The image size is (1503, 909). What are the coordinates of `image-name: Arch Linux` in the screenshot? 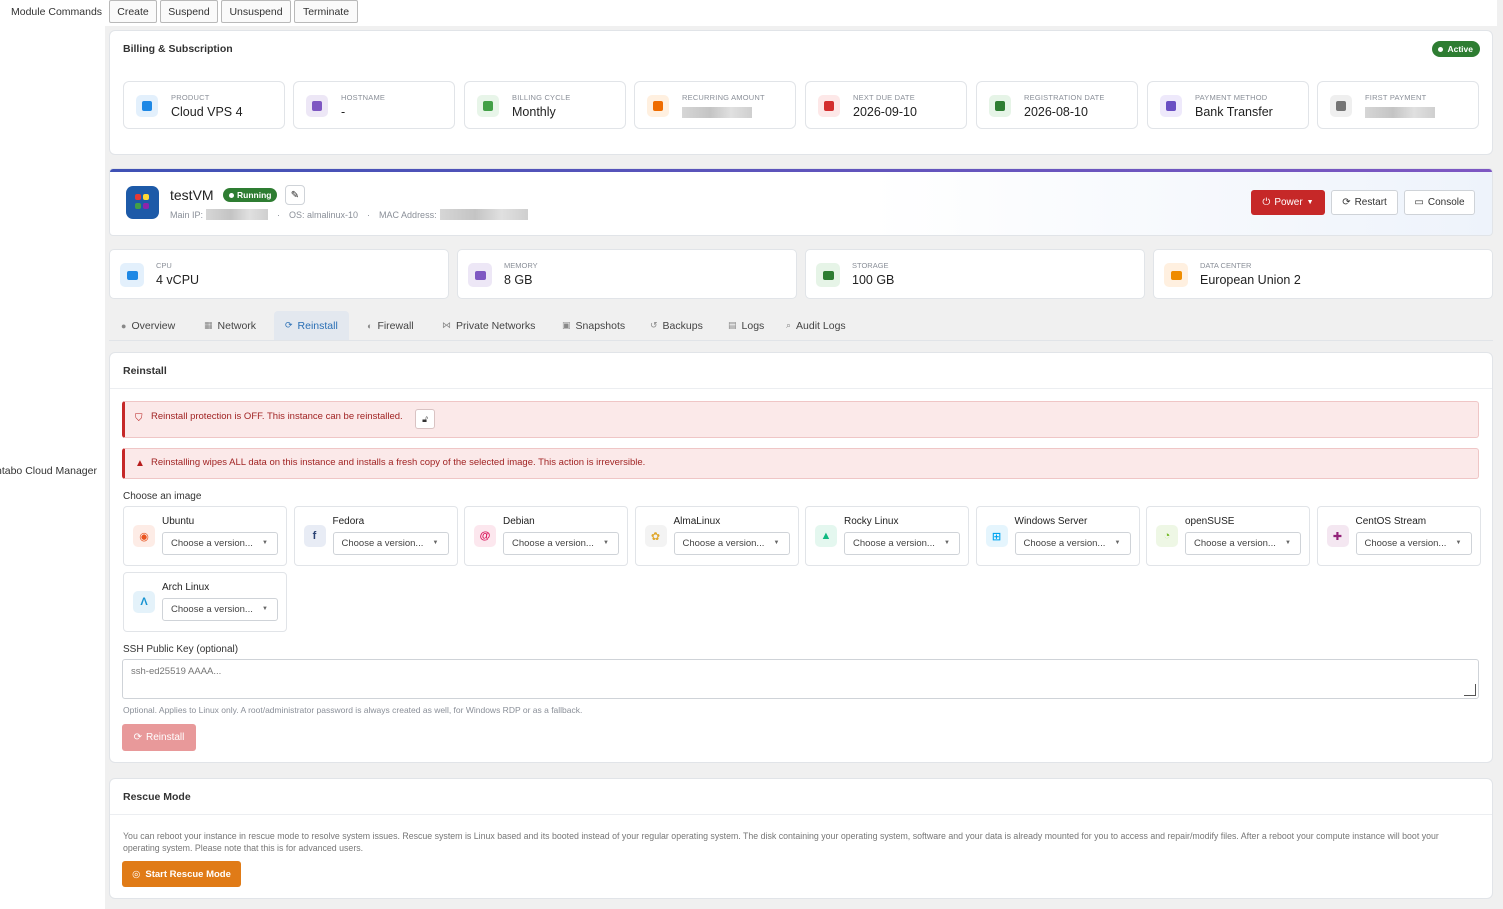 It's located at (186, 587).